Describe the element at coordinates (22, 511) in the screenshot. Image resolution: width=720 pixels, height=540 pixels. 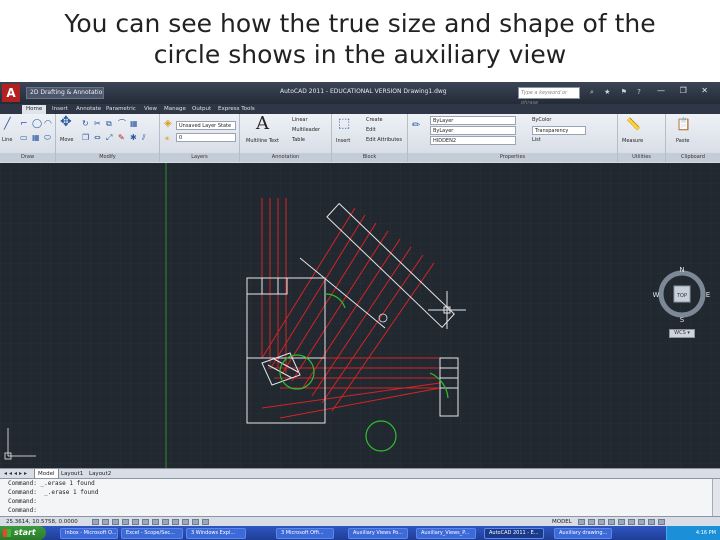
I see `command-prompt: Command:` at that location.